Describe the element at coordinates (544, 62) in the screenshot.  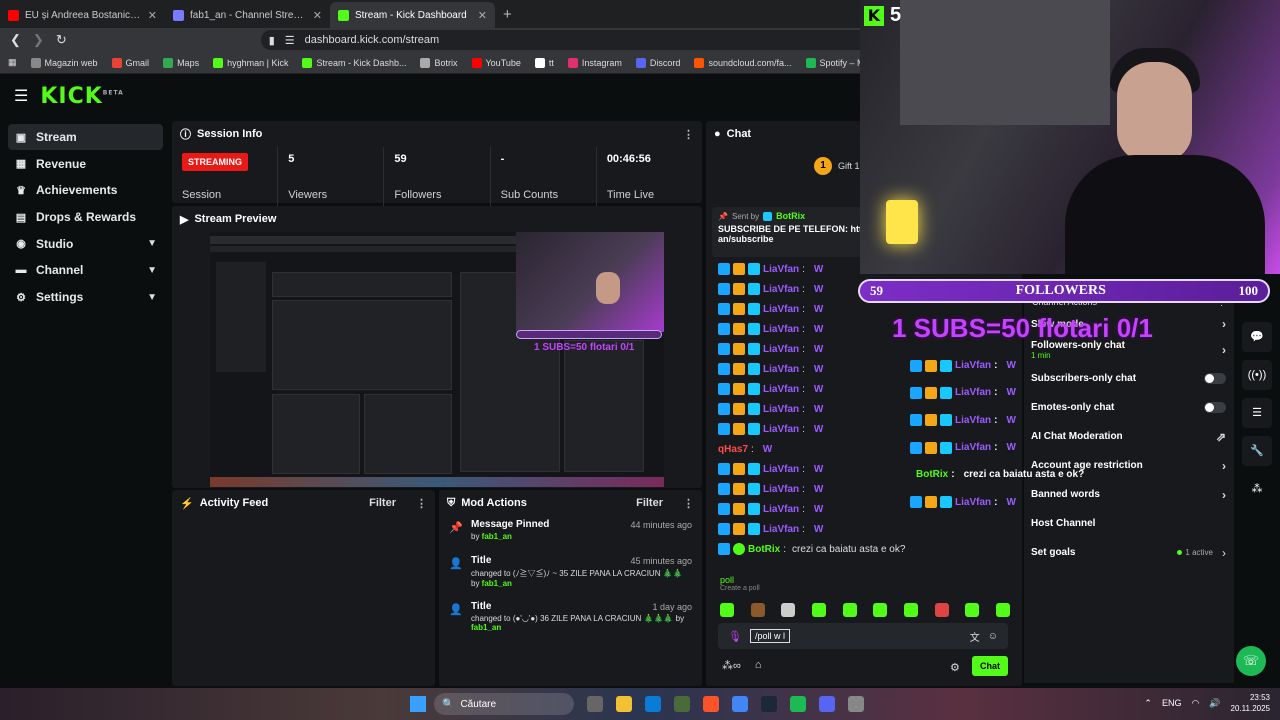
I see `bookmark-item: tt` at that location.